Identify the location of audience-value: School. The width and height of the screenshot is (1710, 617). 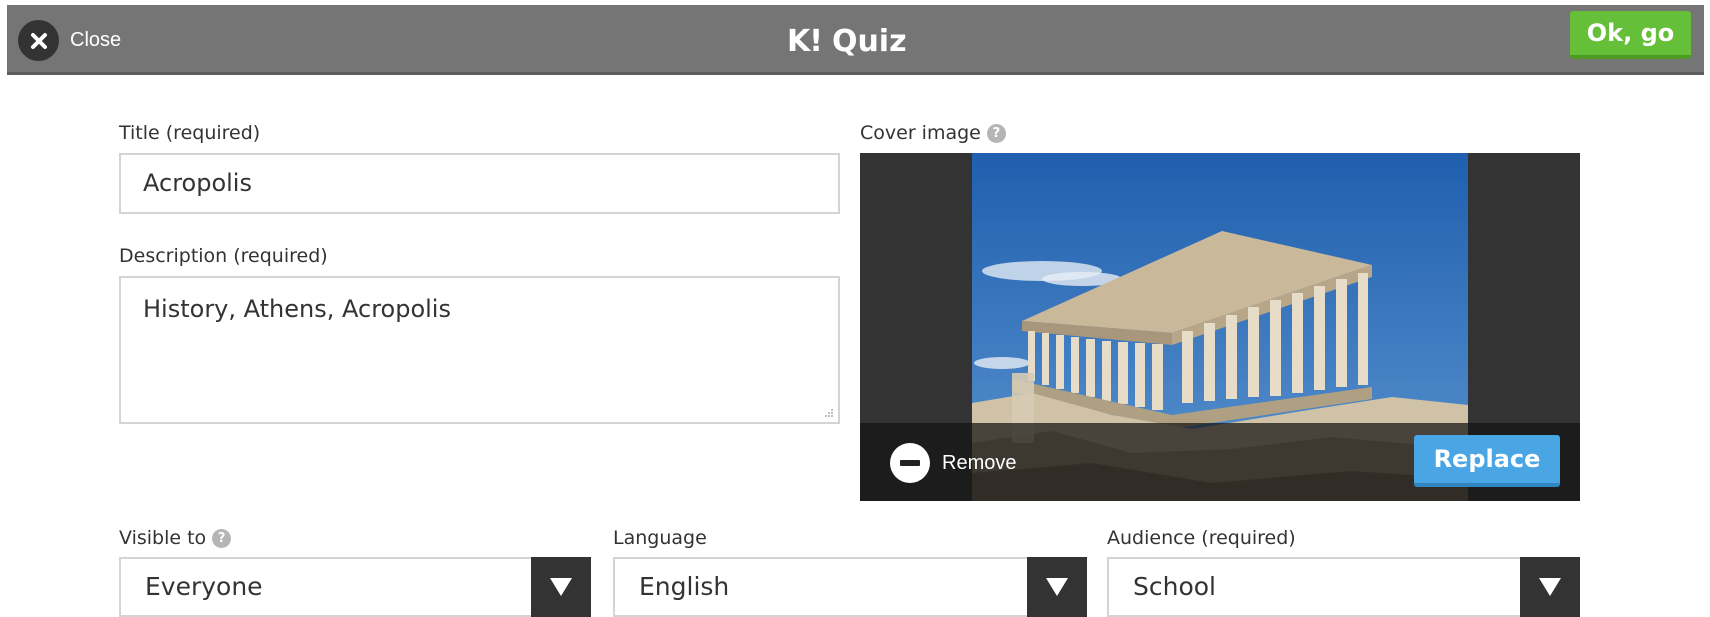
(1174, 586).